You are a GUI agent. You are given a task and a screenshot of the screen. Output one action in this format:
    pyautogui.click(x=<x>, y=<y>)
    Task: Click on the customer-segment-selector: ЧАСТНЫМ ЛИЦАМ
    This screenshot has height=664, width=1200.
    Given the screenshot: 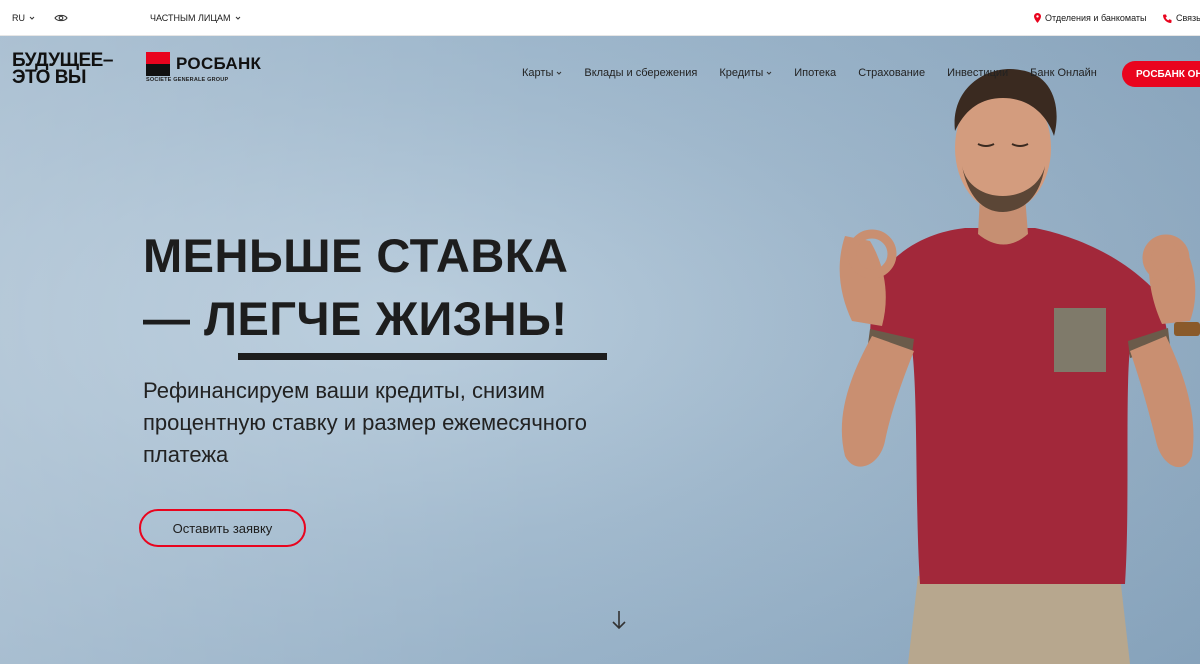 What is the action you would take?
    pyautogui.click(x=195, y=18)
    